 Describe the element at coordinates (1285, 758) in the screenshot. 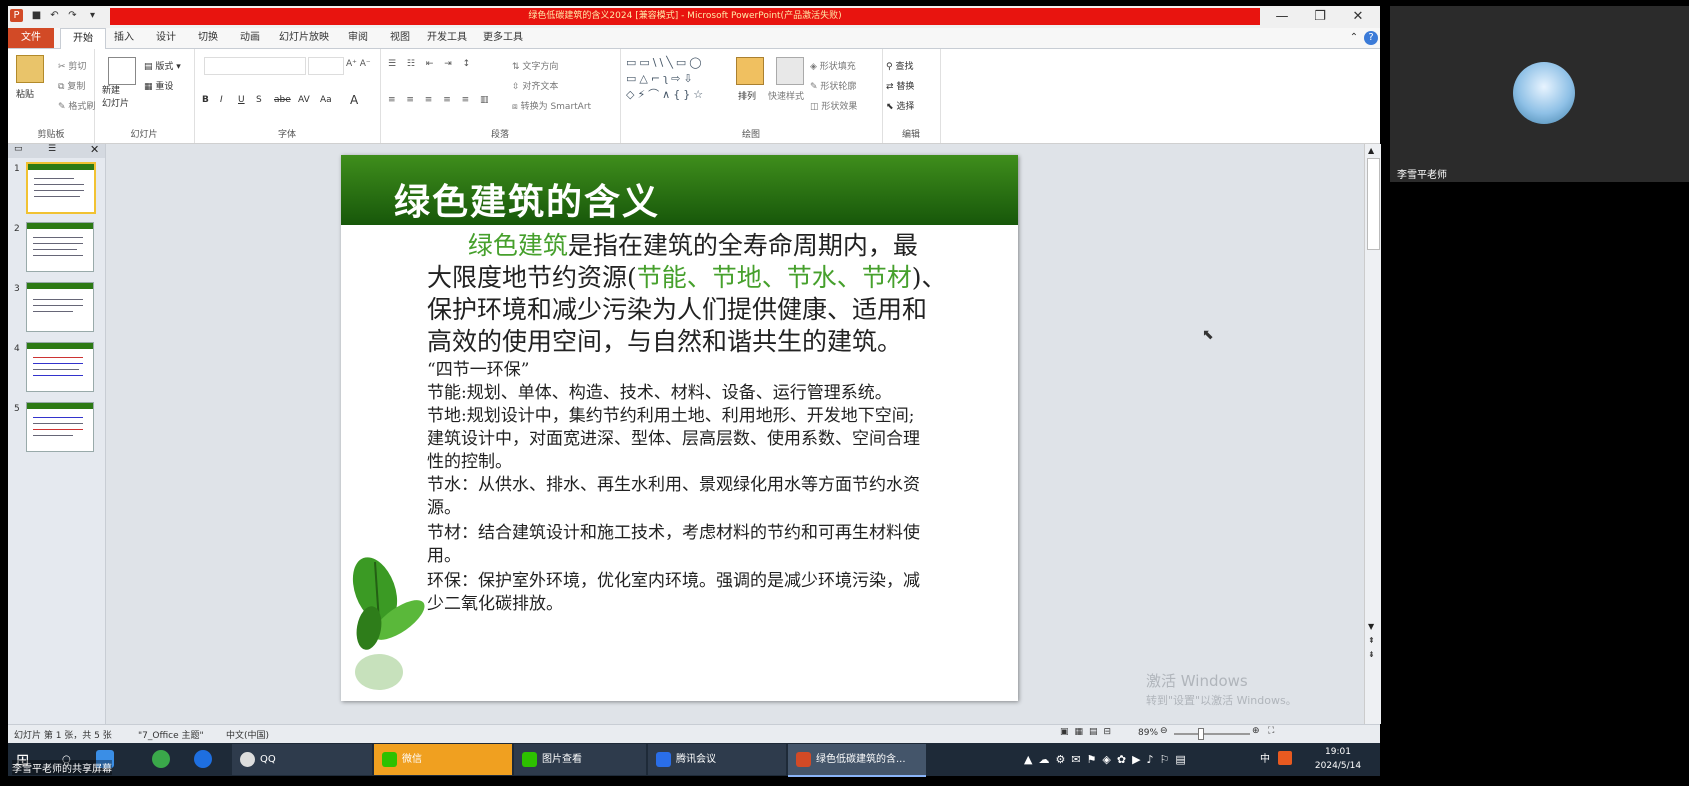

I see `sogou-icon` at that location.